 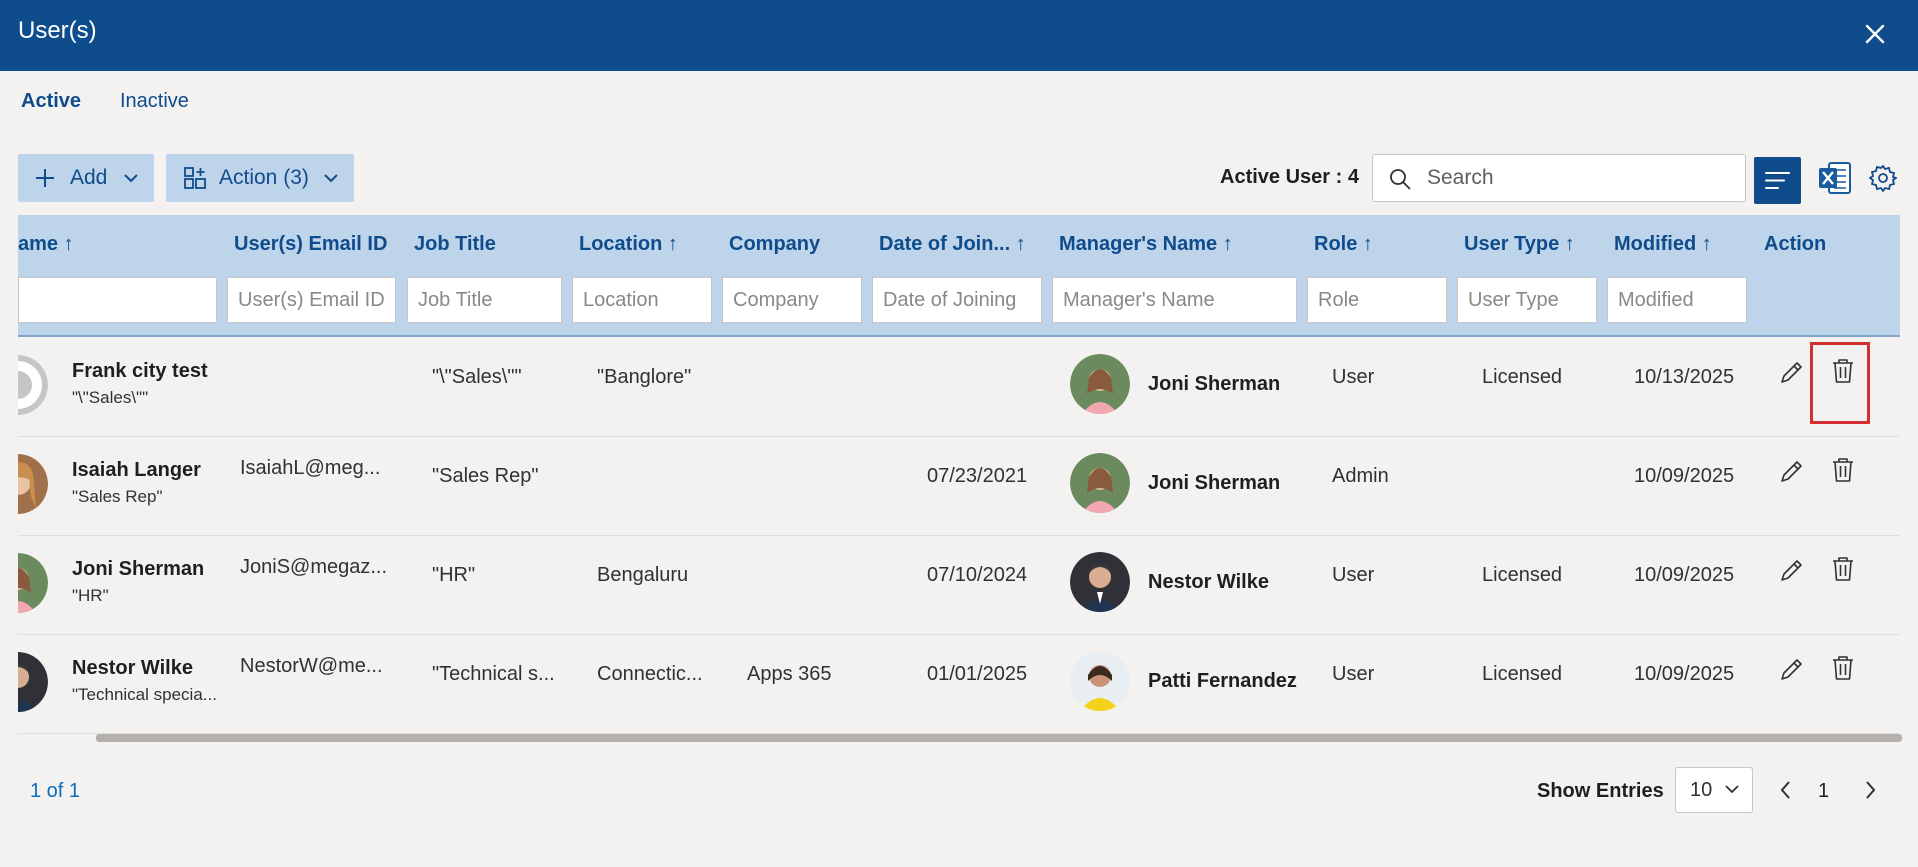 I want to click on user-name: Frank city test, so click(x=140, y=371).